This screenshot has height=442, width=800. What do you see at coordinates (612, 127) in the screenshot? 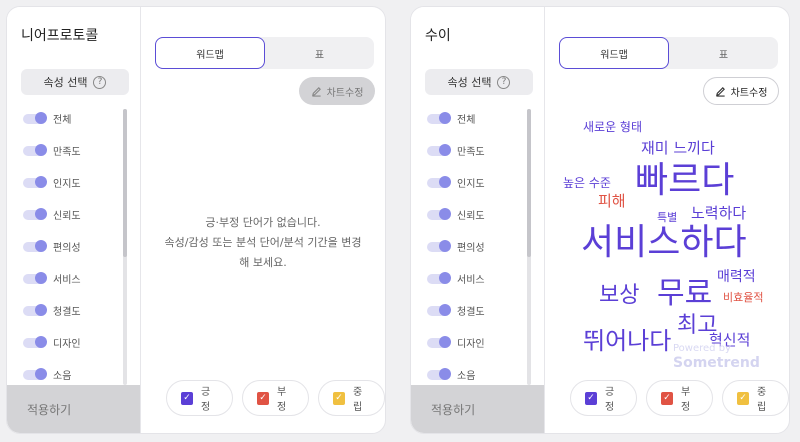
I see `word-cloud-term: 새로운 형태` at bounding box center [612, 127].